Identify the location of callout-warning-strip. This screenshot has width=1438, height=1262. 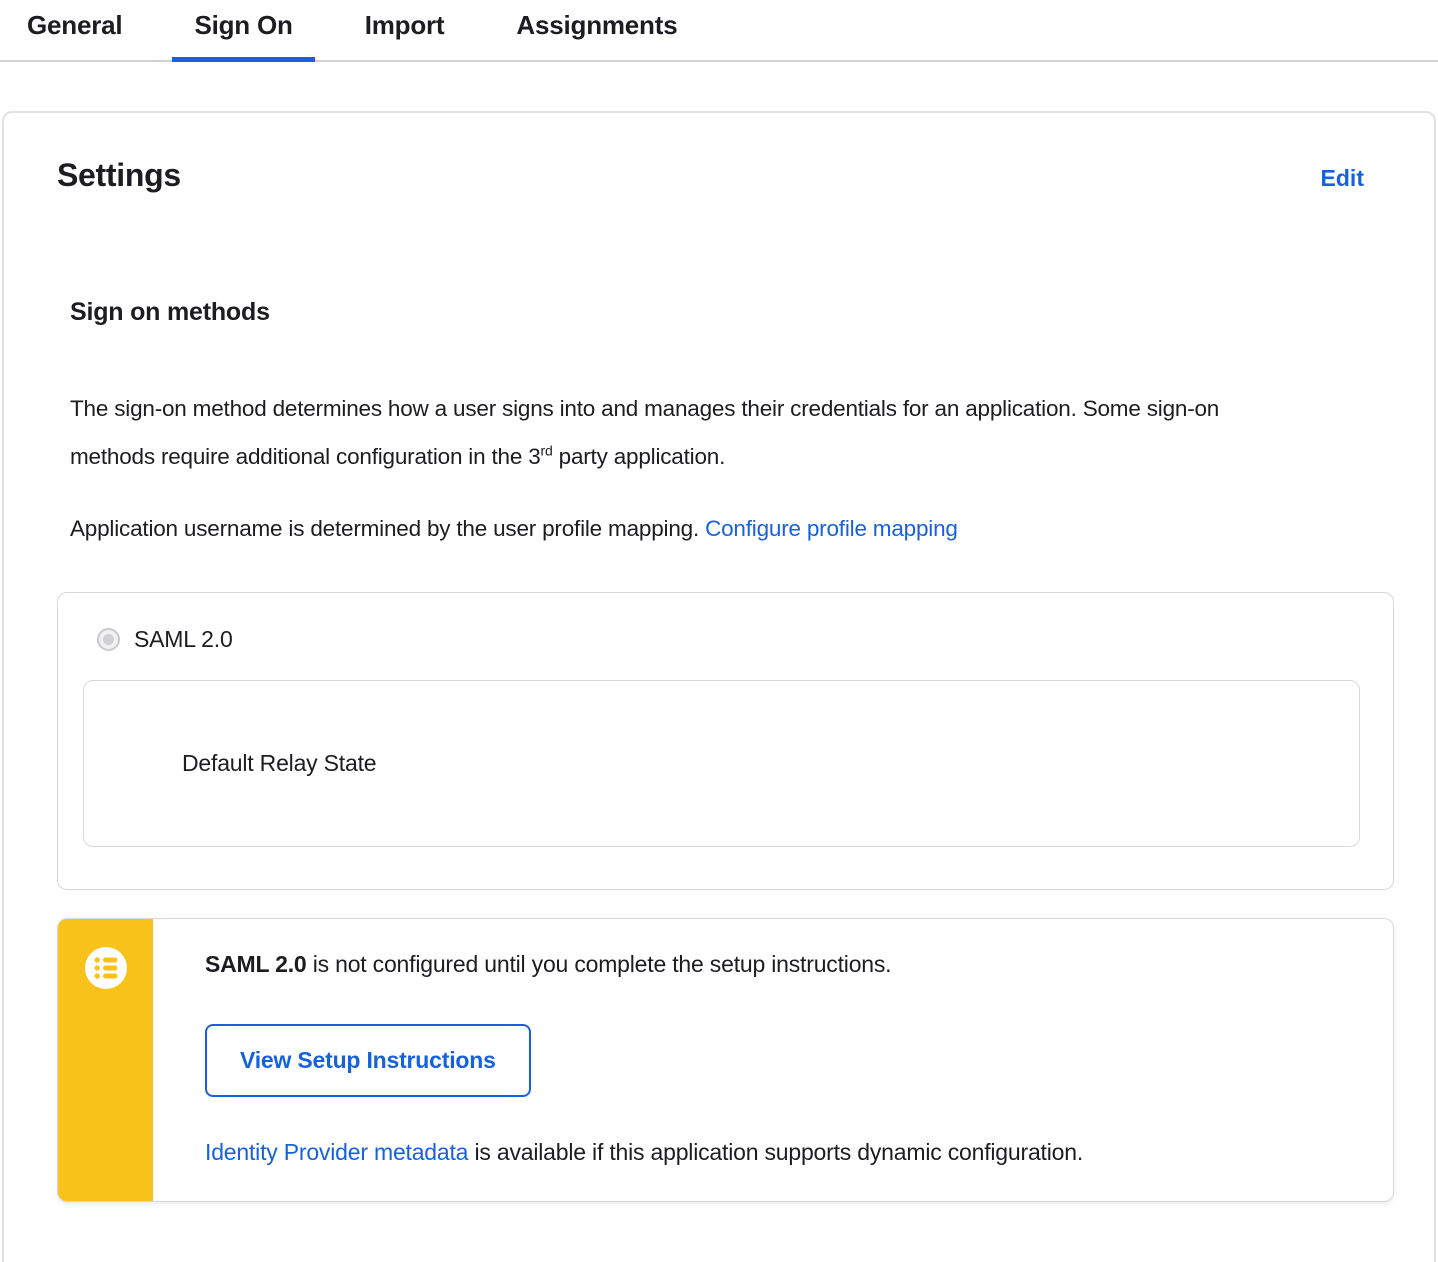
(105, 1060).